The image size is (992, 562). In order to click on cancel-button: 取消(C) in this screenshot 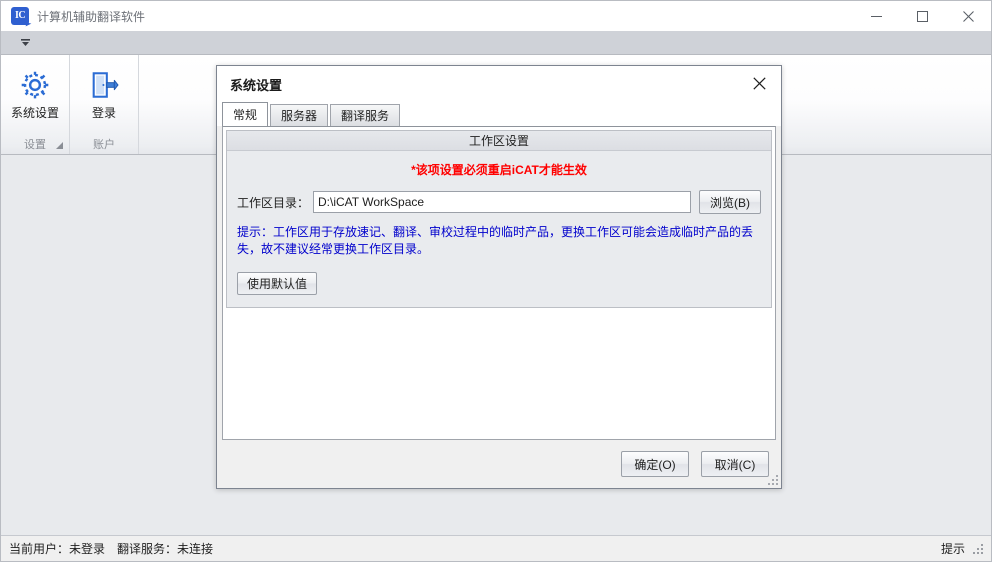, I will do `click(735, 464)`.